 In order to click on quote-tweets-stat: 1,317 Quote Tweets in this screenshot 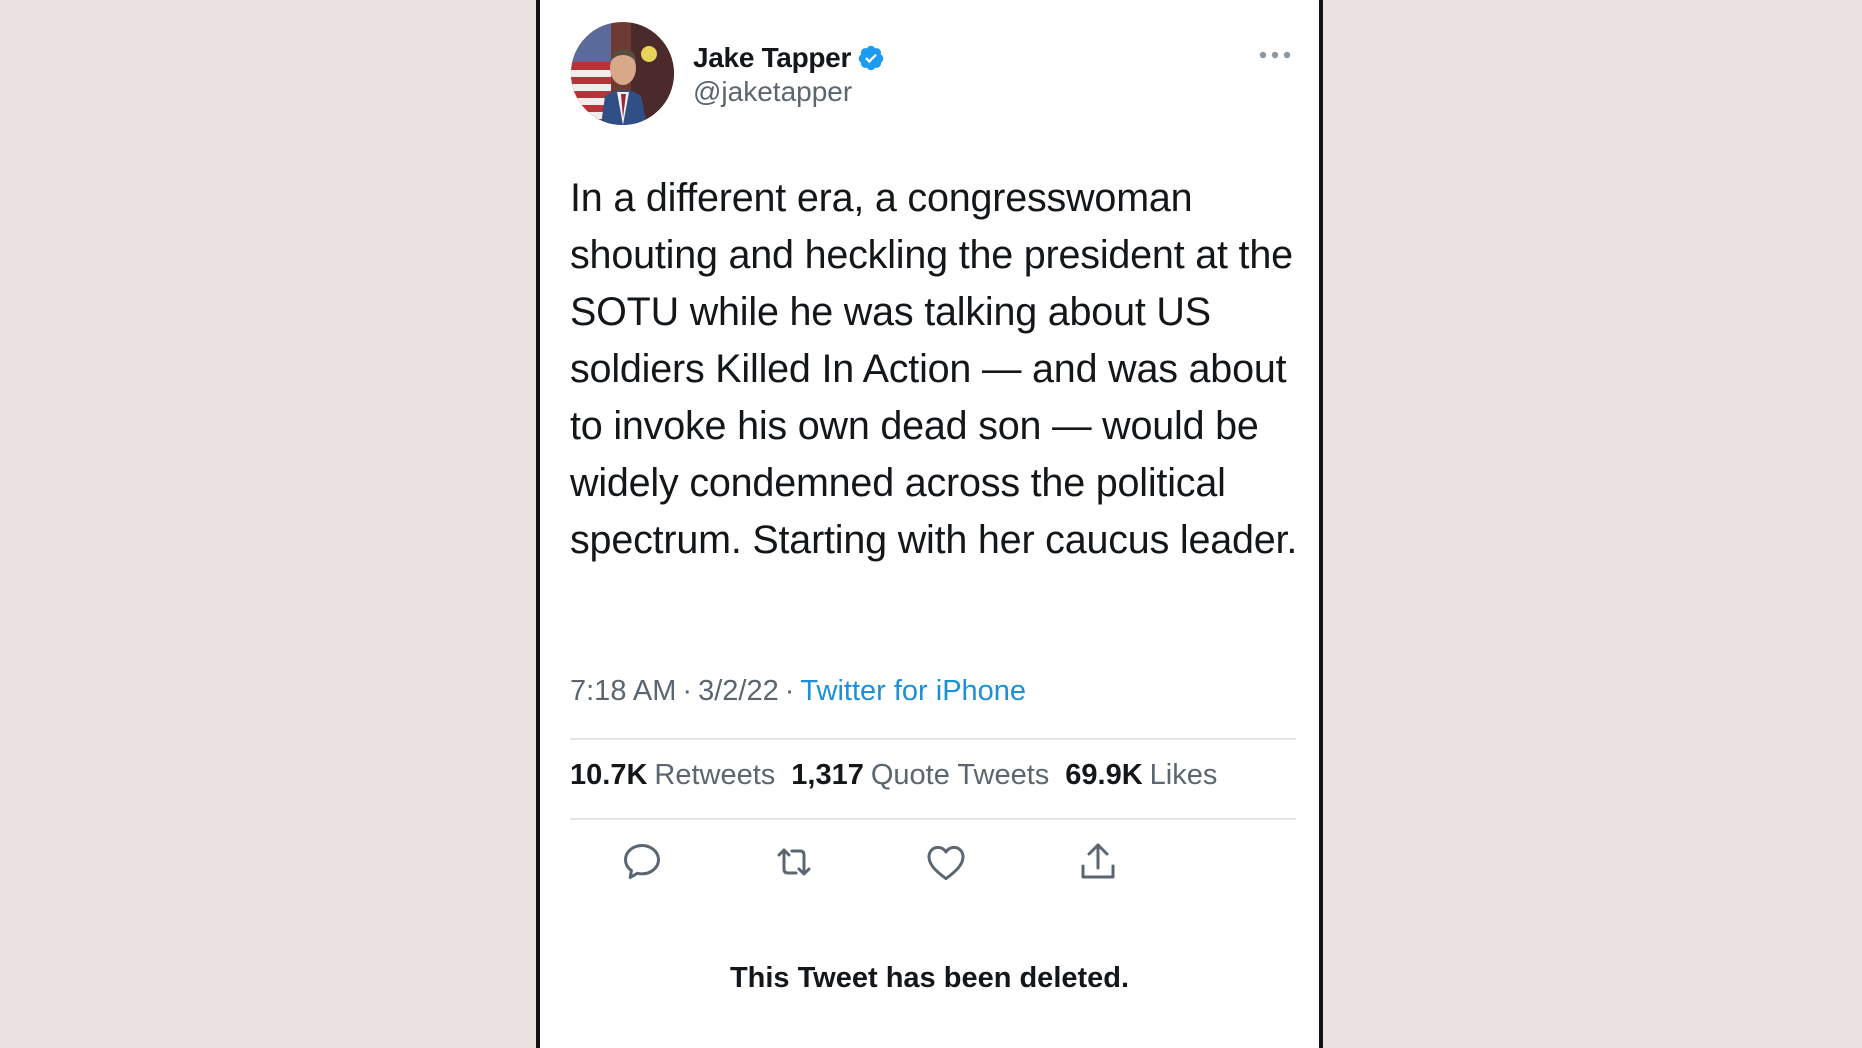, I will do `click(920, 775)`.